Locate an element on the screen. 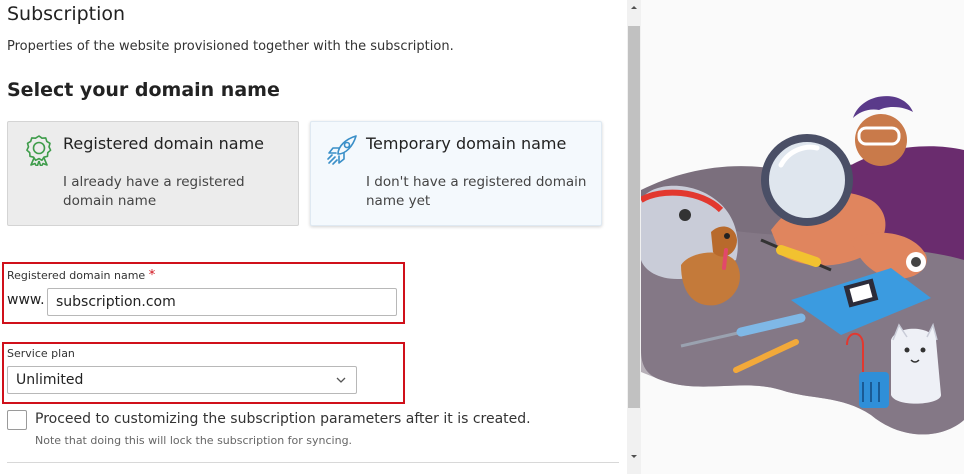 This screenshot has height=474, width=964. domain-field-label: Registered domain name * is located at coordinates (81, 275).